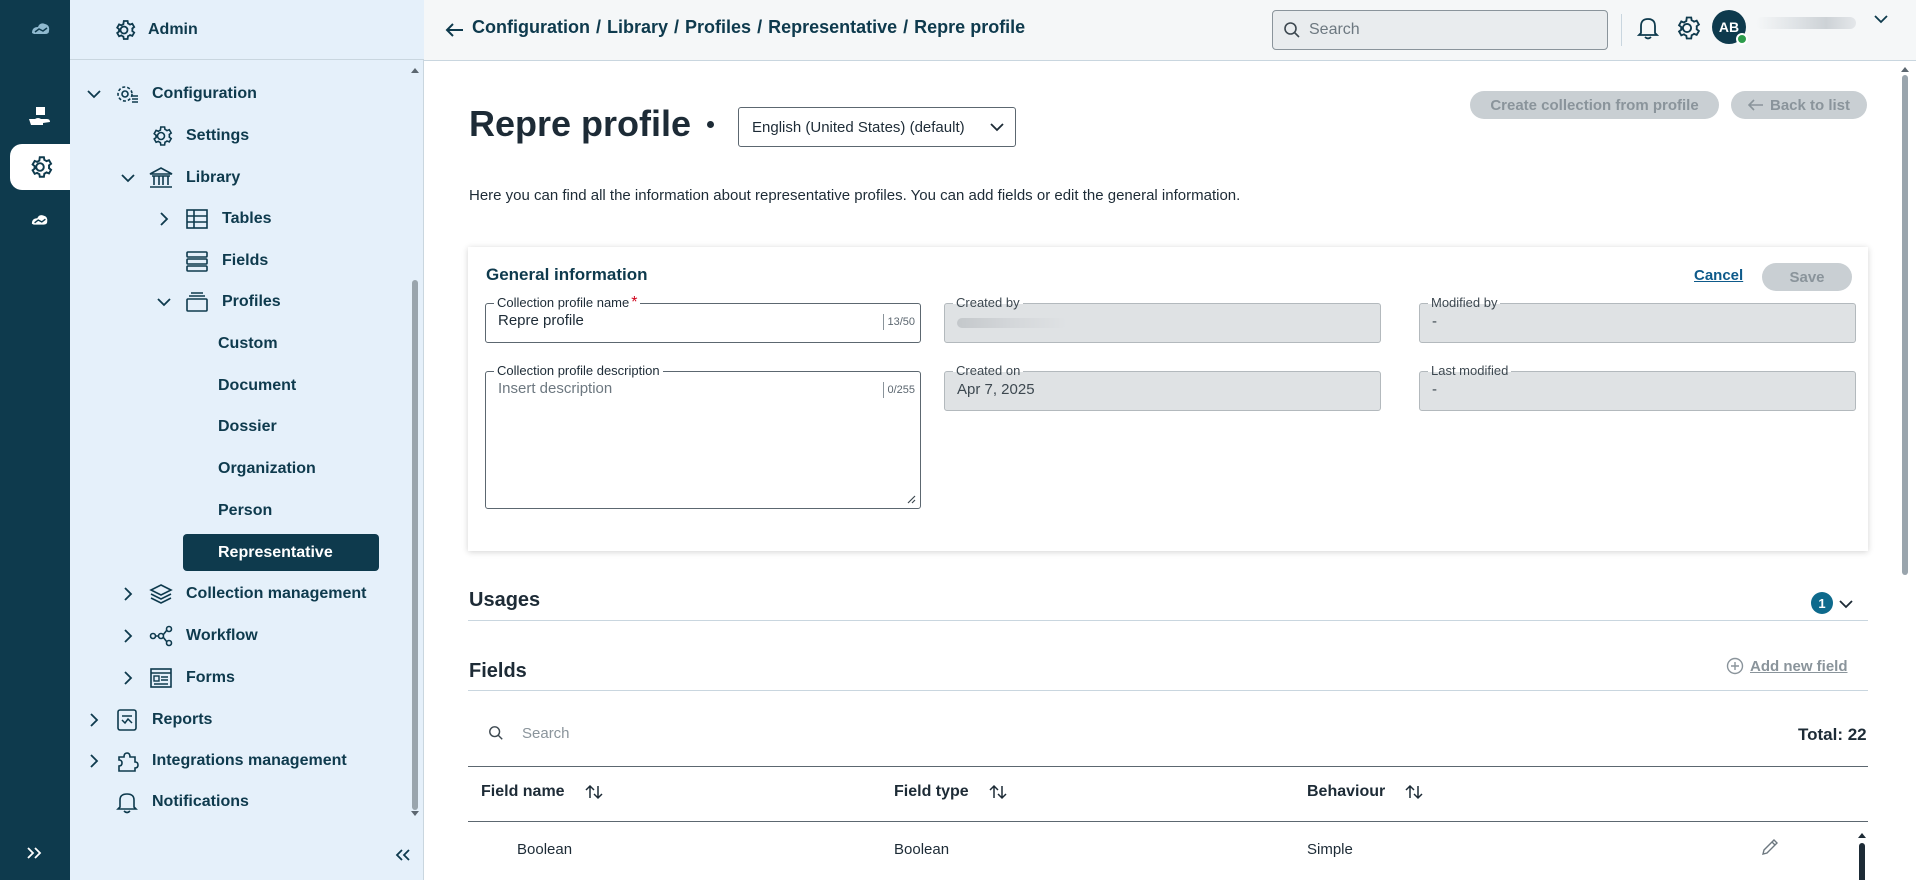 The image size is (1916, 880). Describe the element at coordinates (523, 791) in the screenshot. I see `column-label: Field name` at that location.